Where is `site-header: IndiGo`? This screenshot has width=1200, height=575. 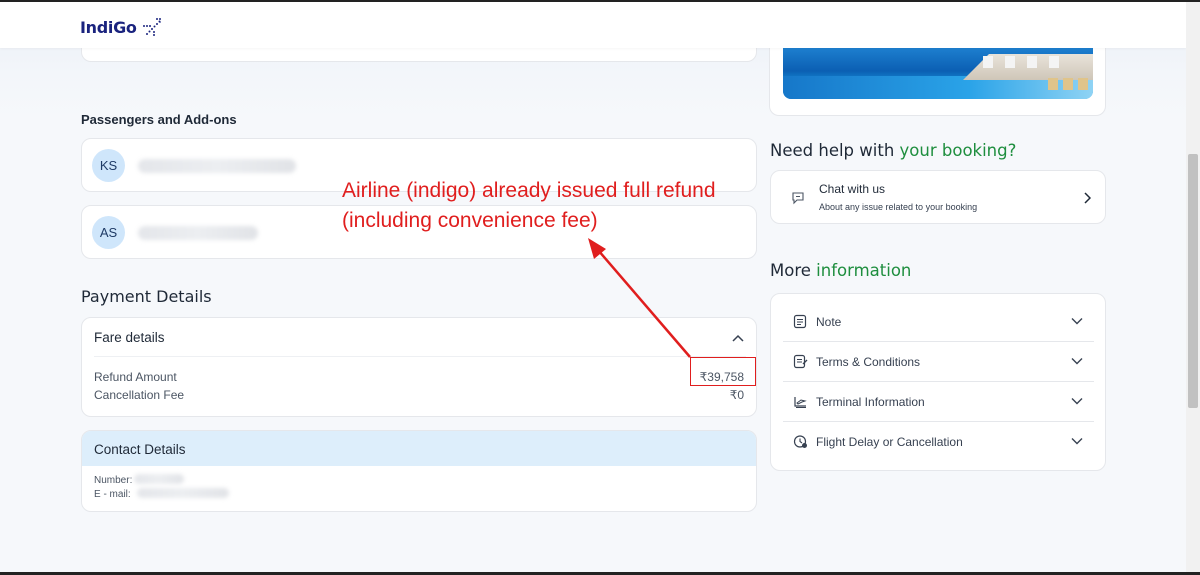 site-header: IndiGo is located at coordinates (593, 25).